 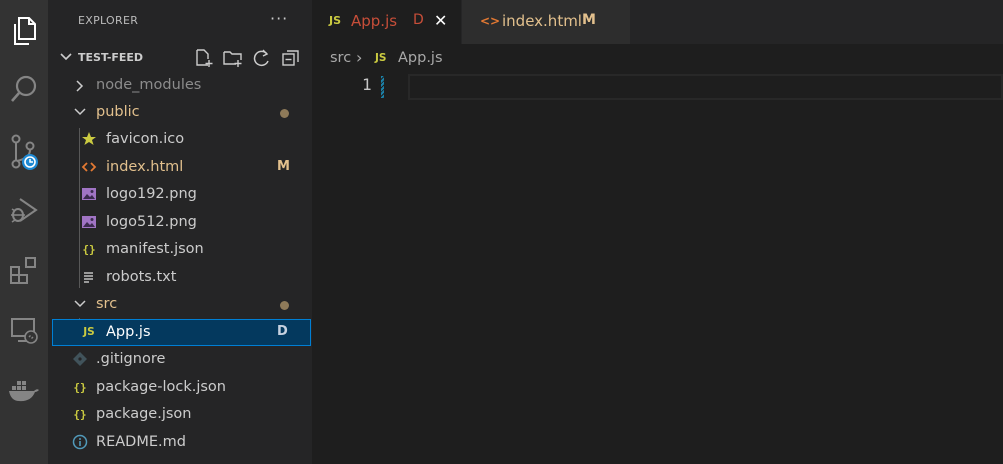 What do you see at coordinates (181, 112) in the screenshot?
I see `tree-folder-public: public` at bounding box center [181, 112].